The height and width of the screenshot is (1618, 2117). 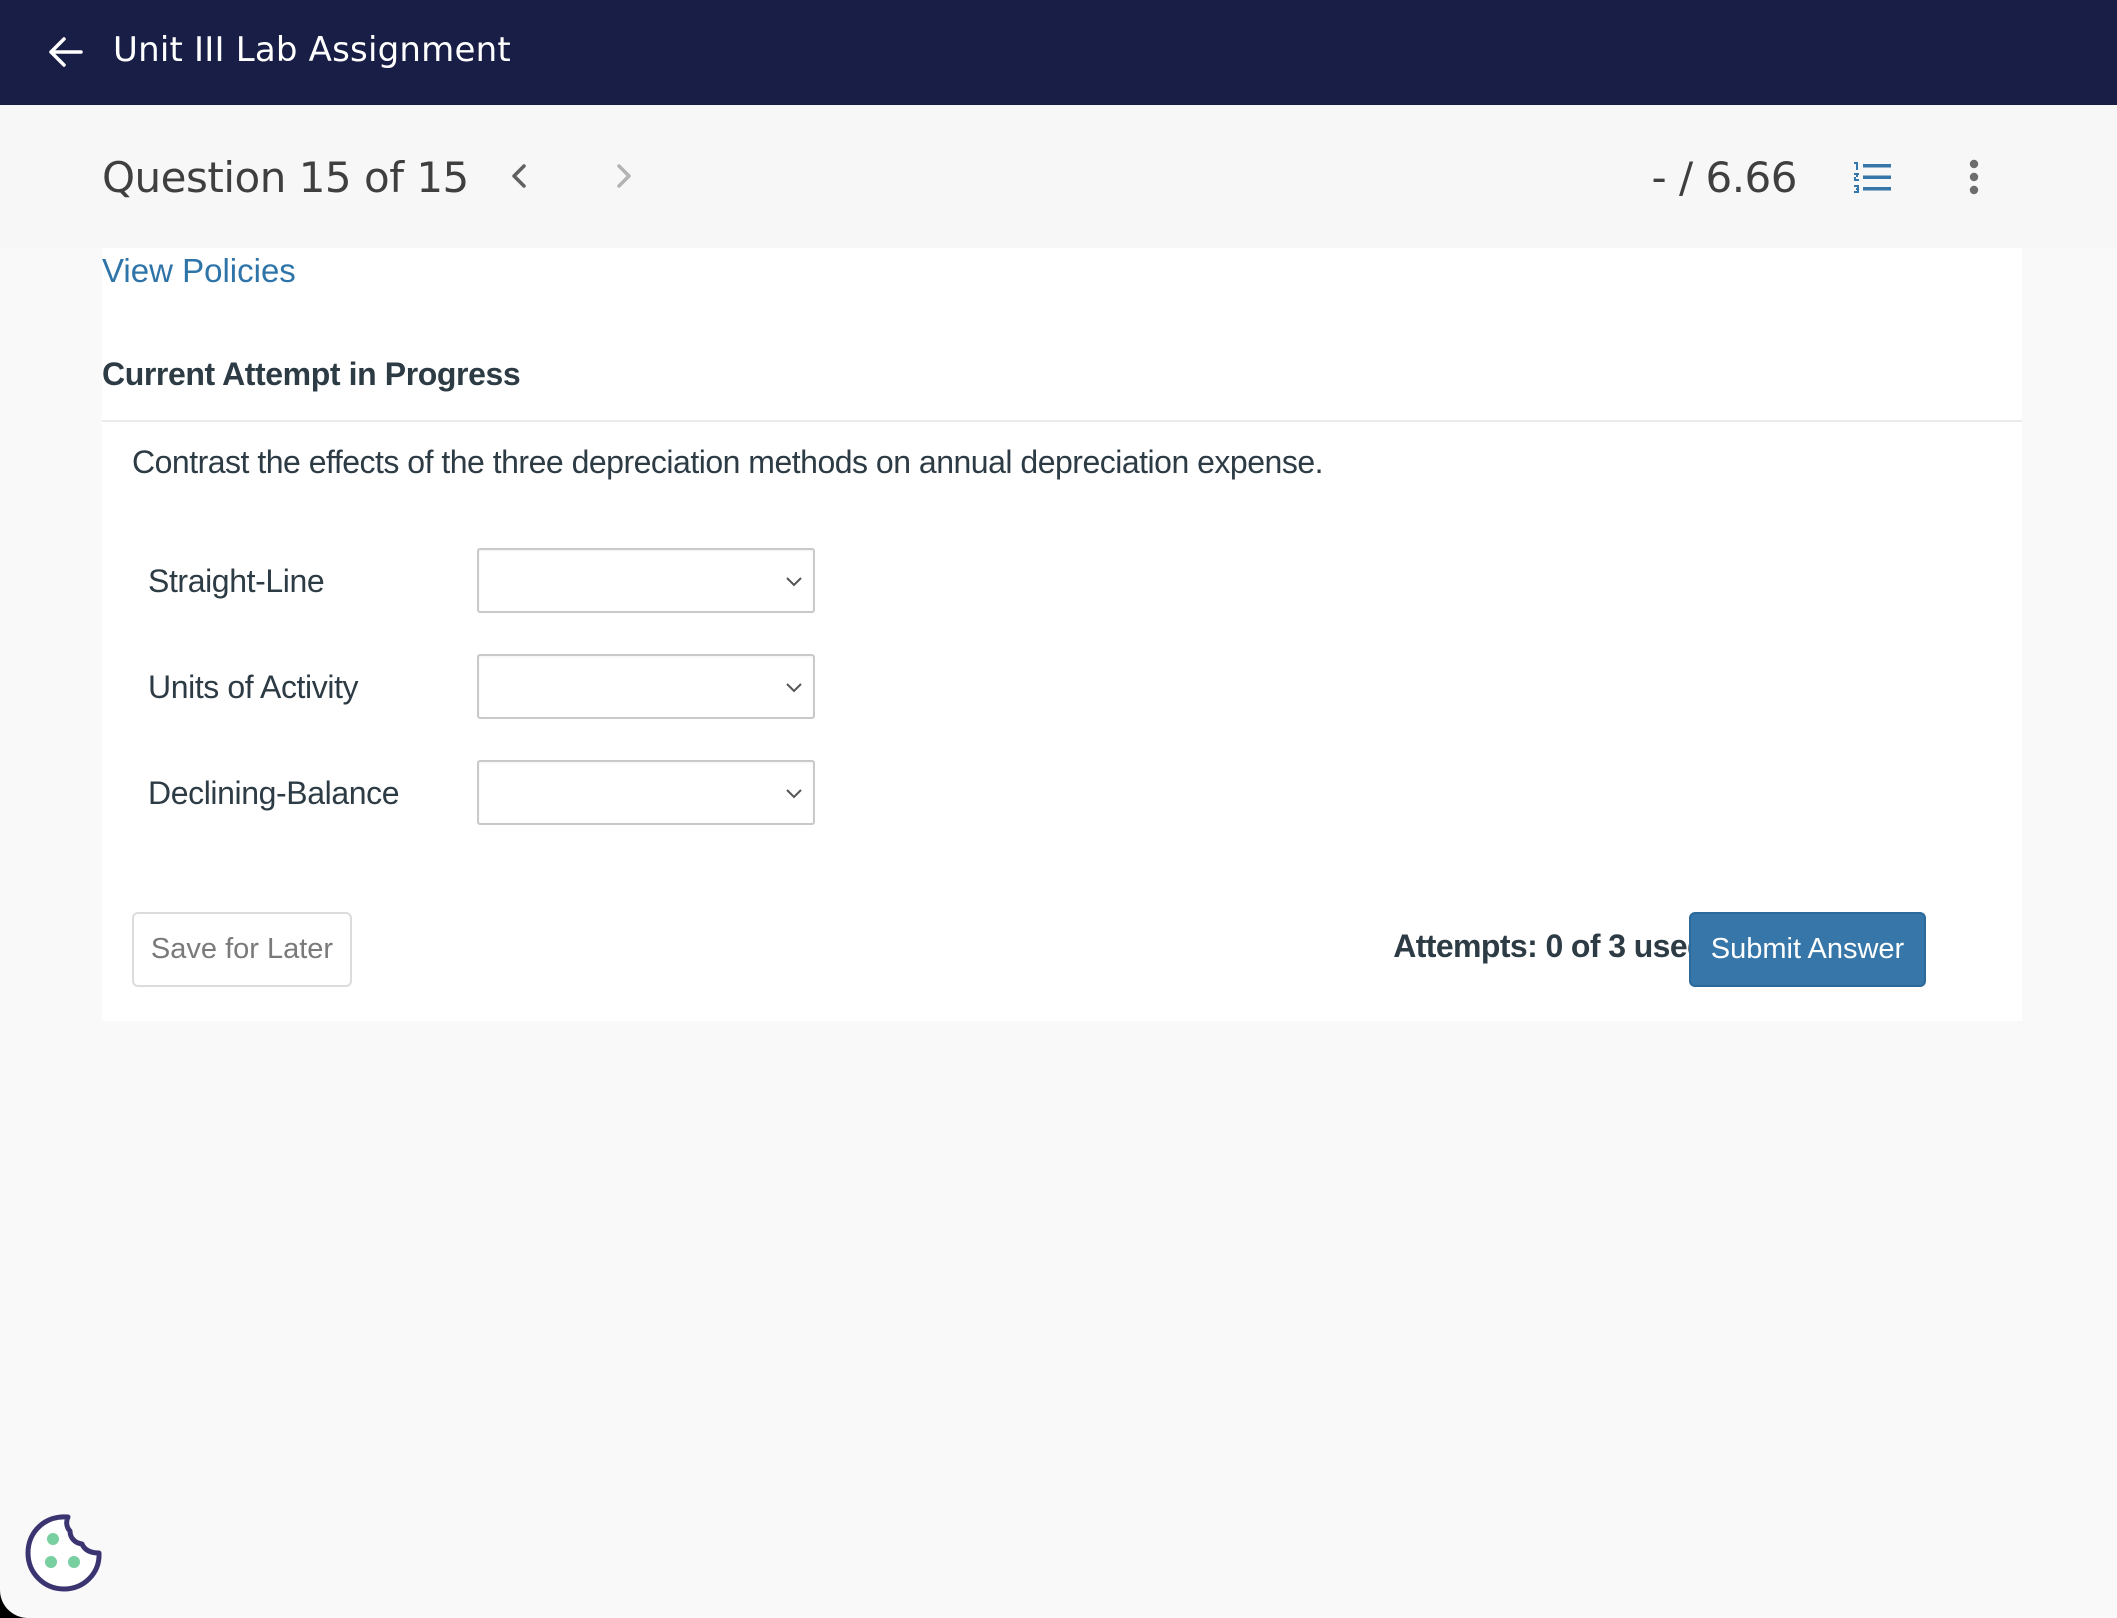 What do you see at coordinates (274, 793) in the screenshot?
I see `declining-balance-label: Declining-Balance` at bounding box center [274, 793].